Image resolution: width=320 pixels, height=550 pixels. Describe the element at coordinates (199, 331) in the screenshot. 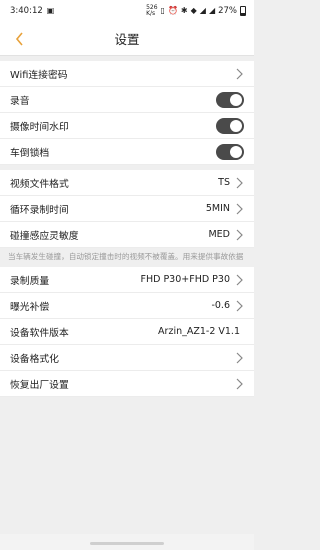

I see `firmware-value: Arzin_AZ1-2 V1.1` at that location.